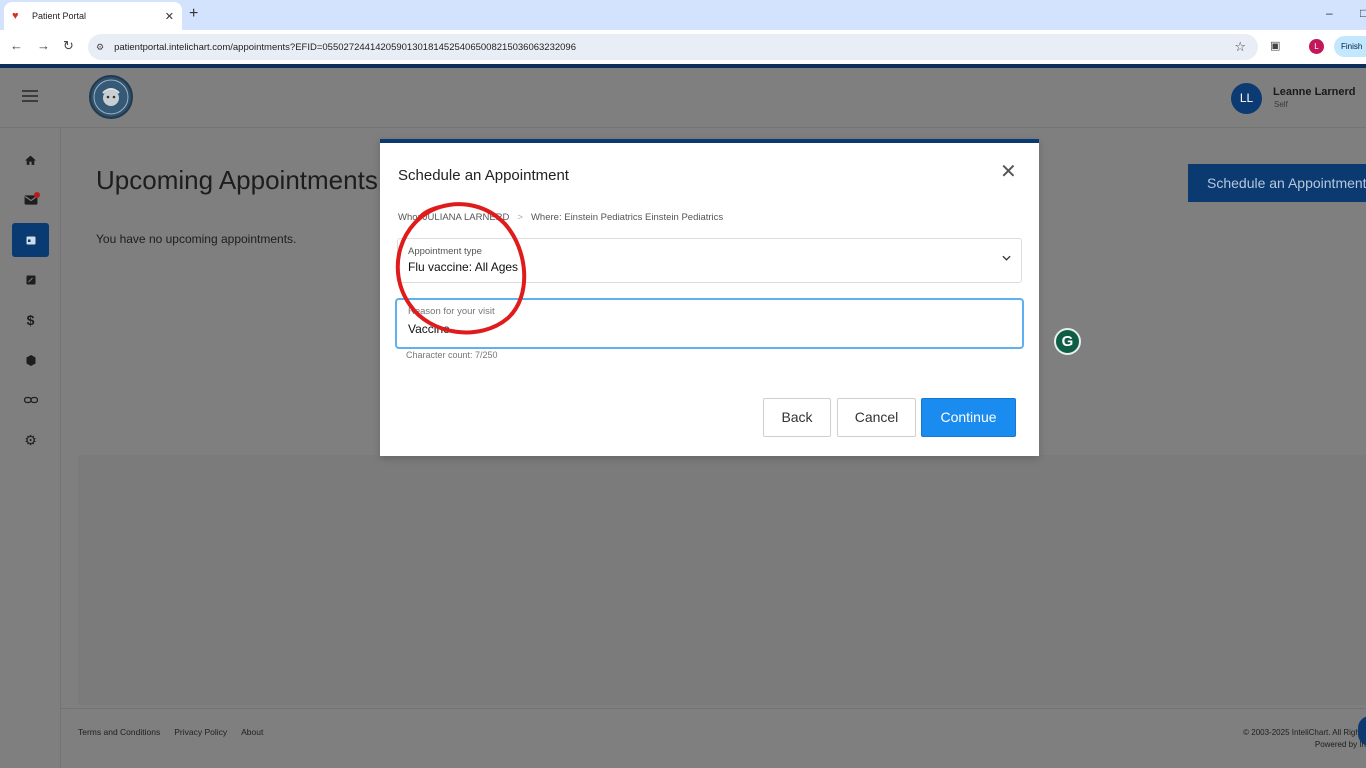 The image size is (1366, 768). What do you see at coordinates (1329, 13) in the screenshot?
I see `minimize-button: –` at bounding box center [1329, 13].